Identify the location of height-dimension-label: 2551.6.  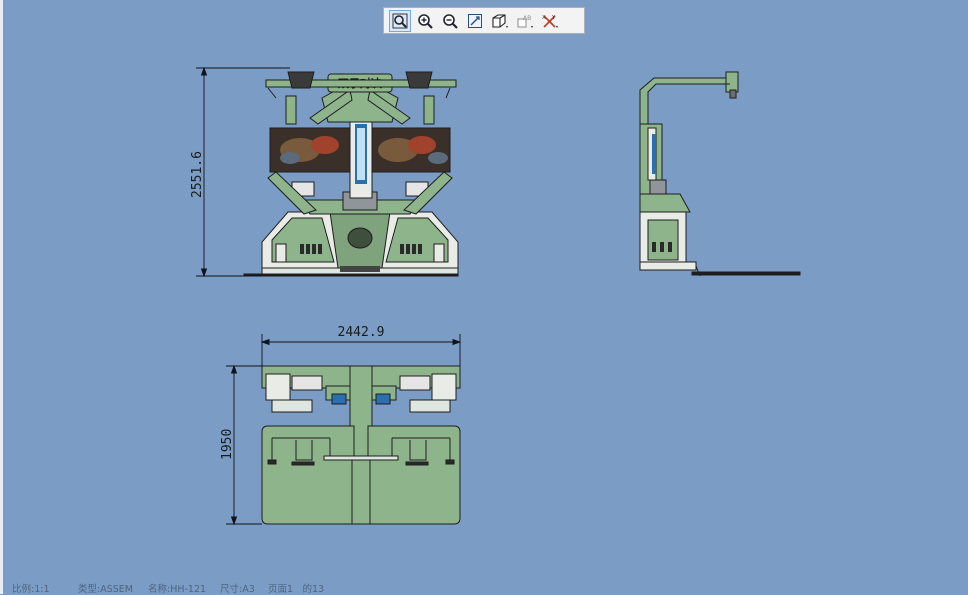
(197, 174).